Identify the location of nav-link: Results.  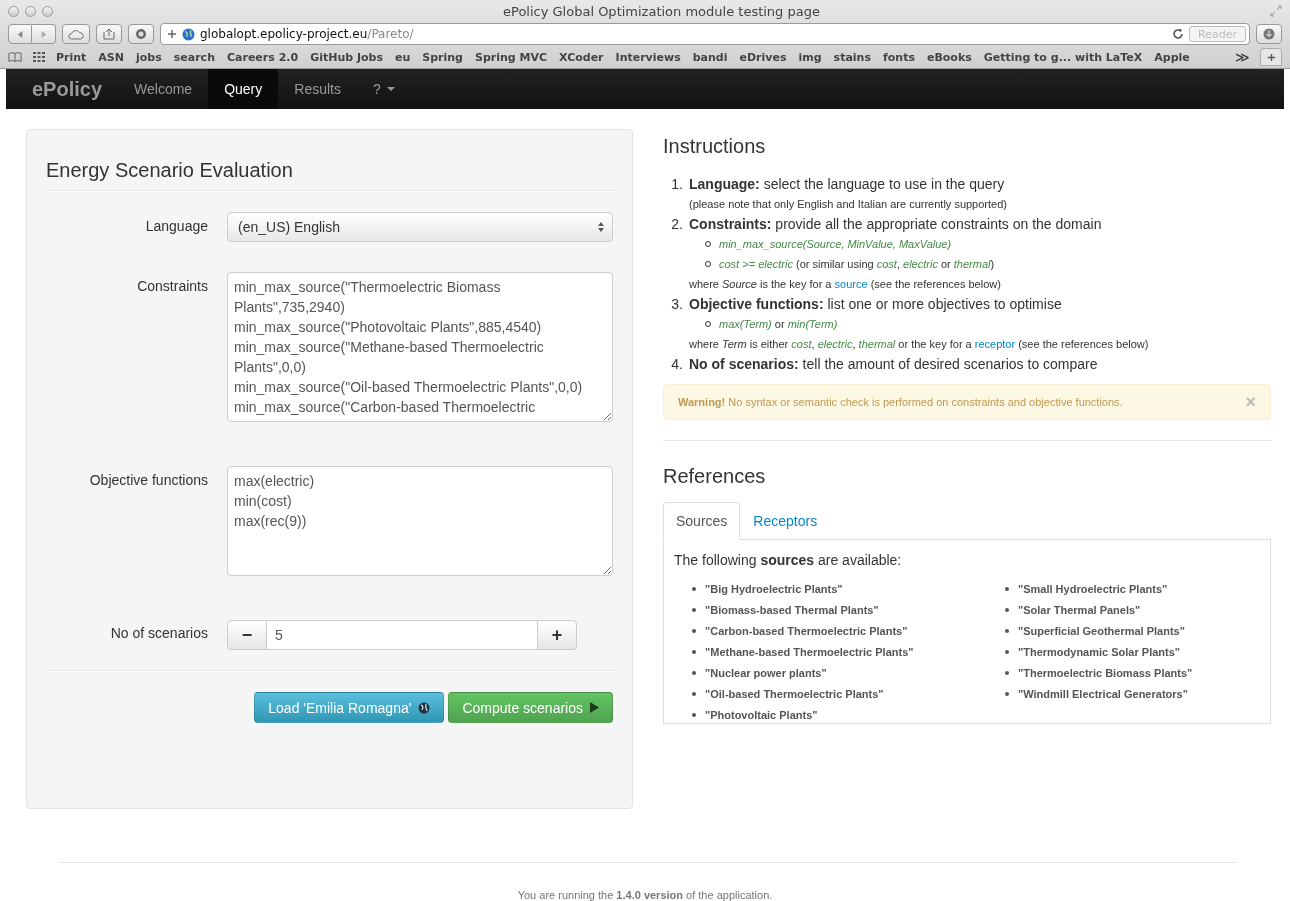
(317, 89).